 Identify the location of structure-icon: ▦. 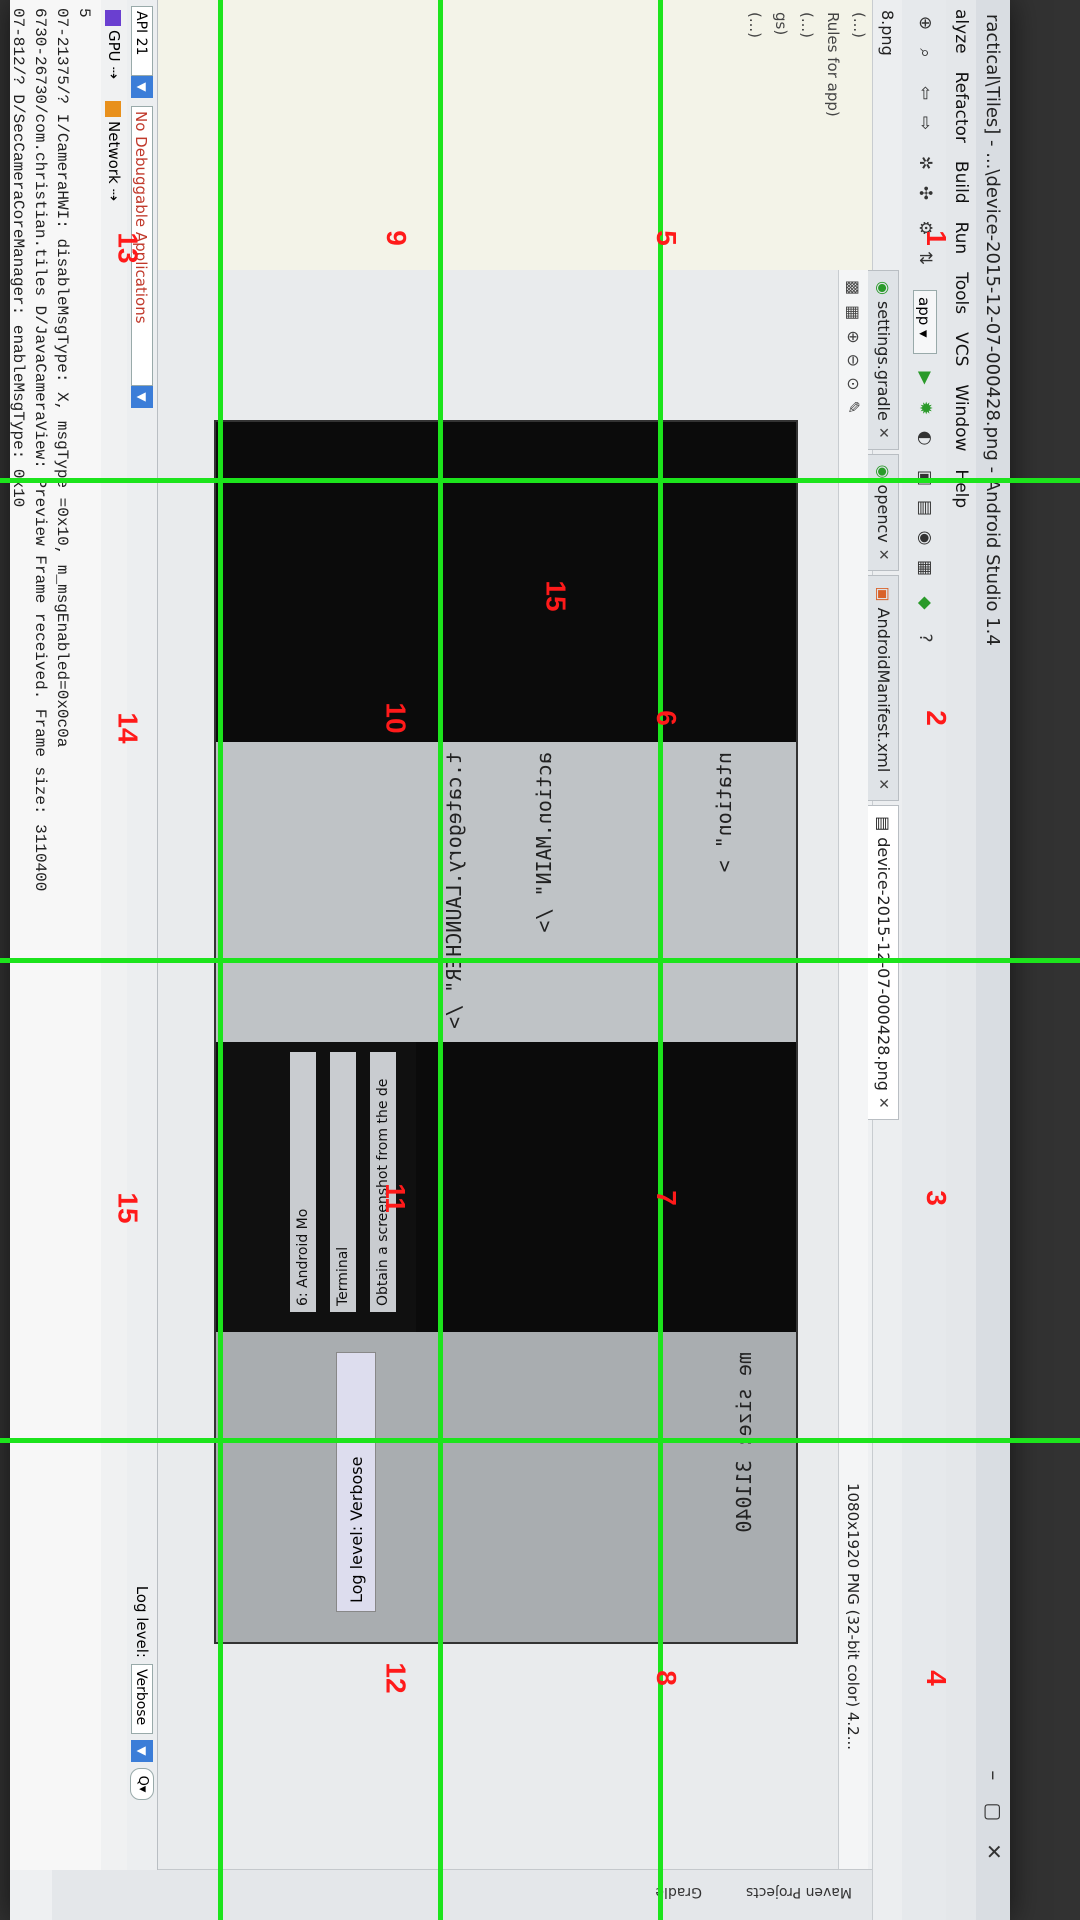
(925, 568).